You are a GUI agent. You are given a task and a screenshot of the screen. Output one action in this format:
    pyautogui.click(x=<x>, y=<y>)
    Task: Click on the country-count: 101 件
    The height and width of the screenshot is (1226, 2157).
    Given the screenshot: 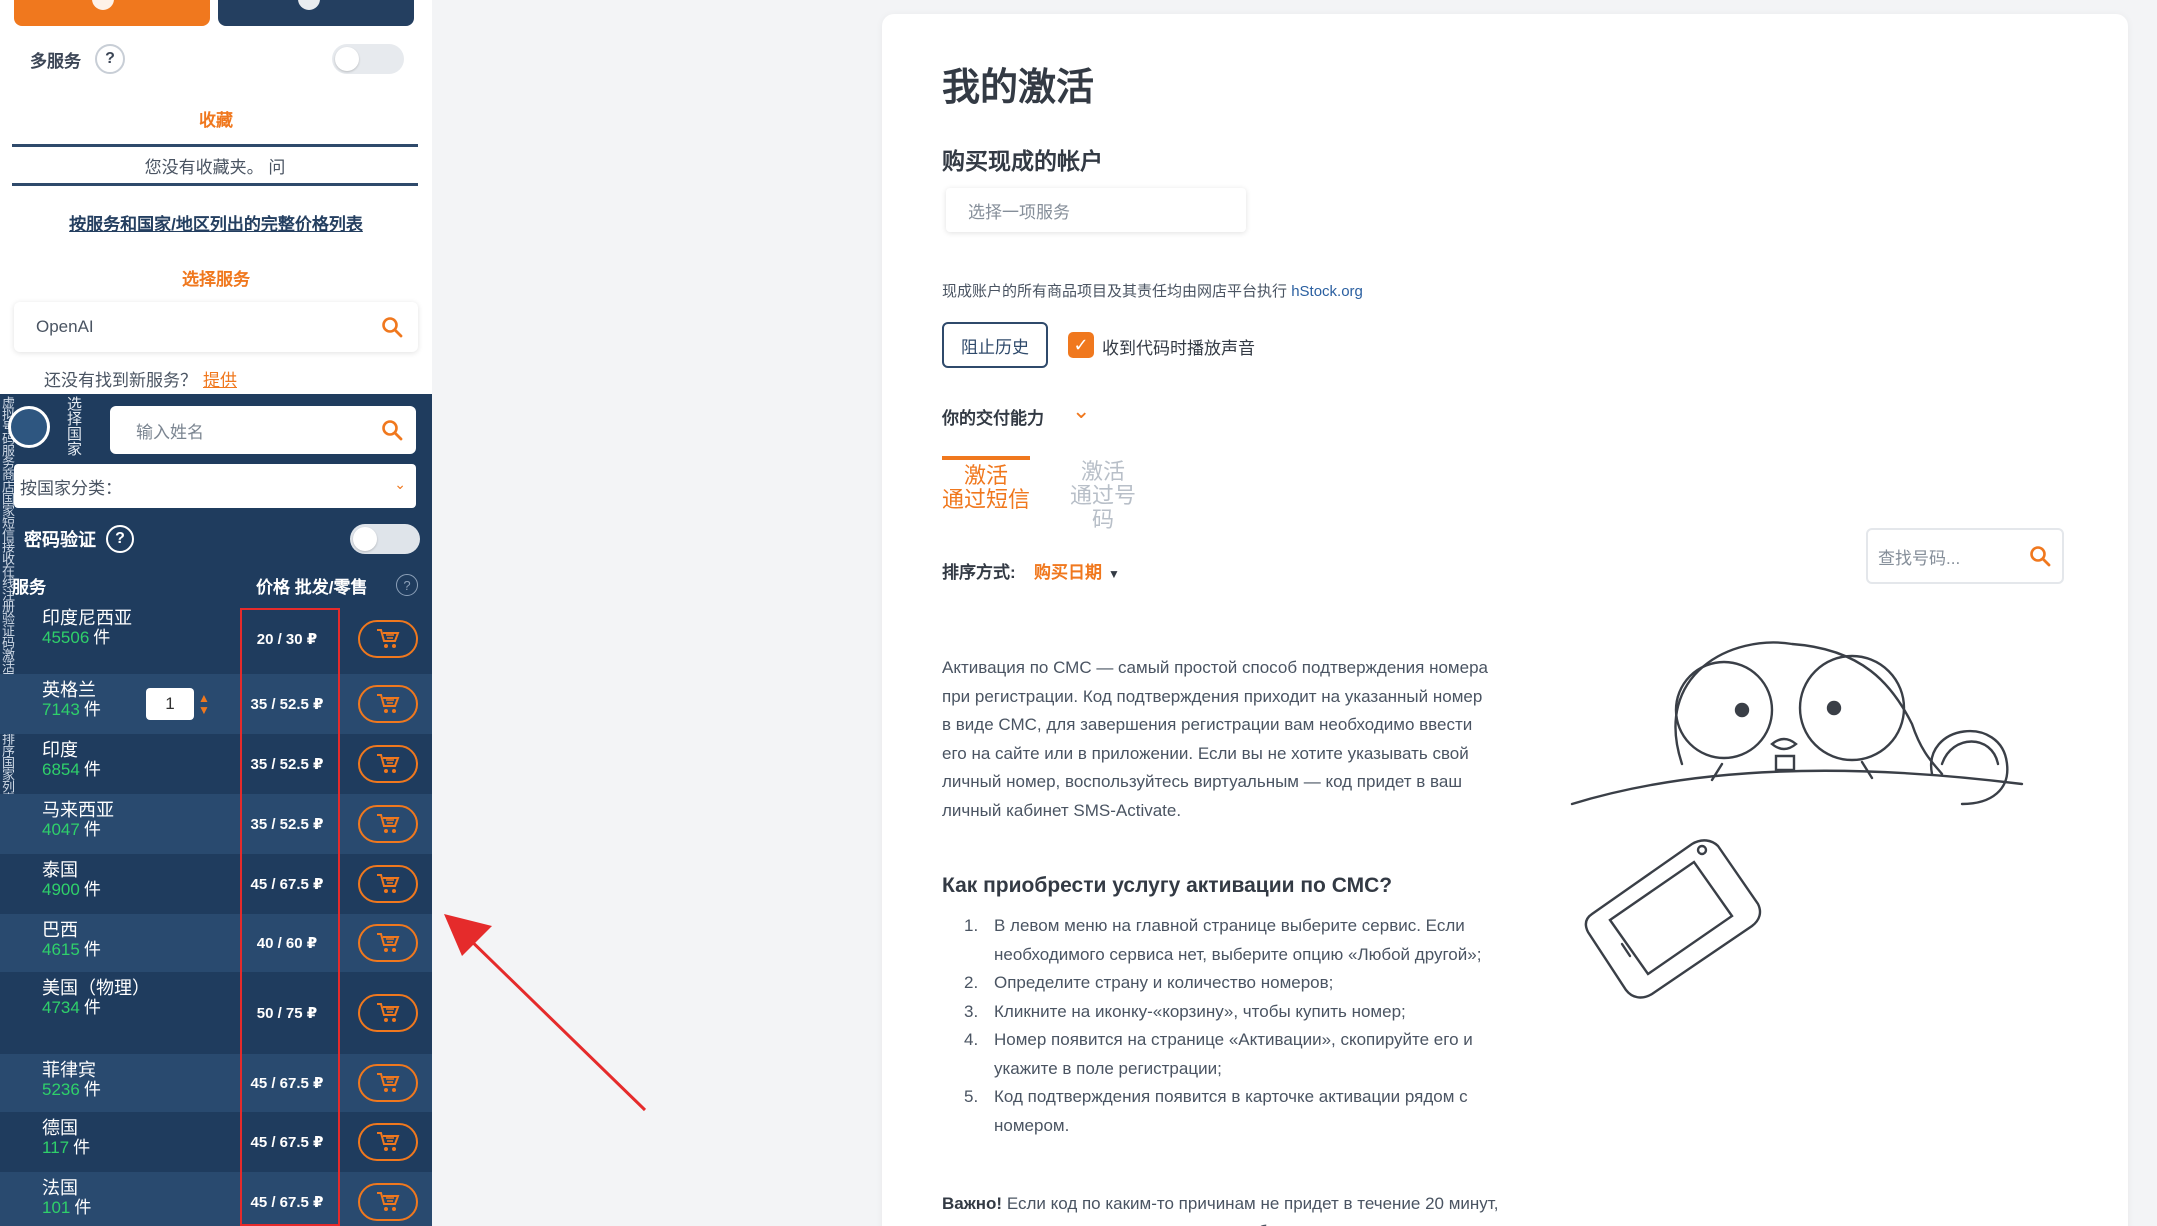 What is the action you would take?
    pyautogui.click(x=67, y=1207)
    